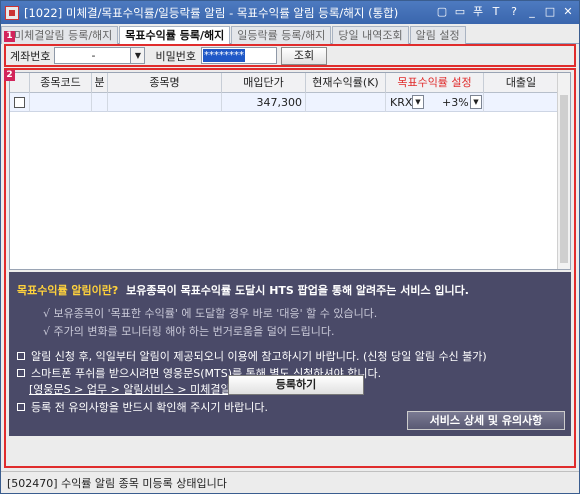 The height and width of the screenshot is (494, 580). What do you see at coordinates (496, 11) in the screenshot?
I see `text-icon: T` at bounding box center [496, 11].